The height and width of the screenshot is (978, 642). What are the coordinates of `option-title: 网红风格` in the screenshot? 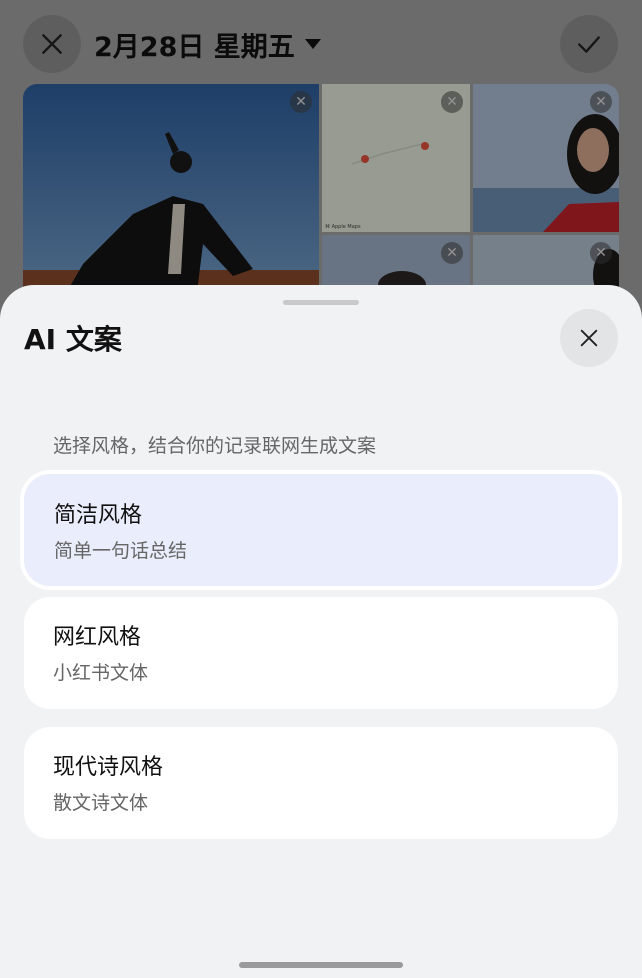 It's located at (97, 637).